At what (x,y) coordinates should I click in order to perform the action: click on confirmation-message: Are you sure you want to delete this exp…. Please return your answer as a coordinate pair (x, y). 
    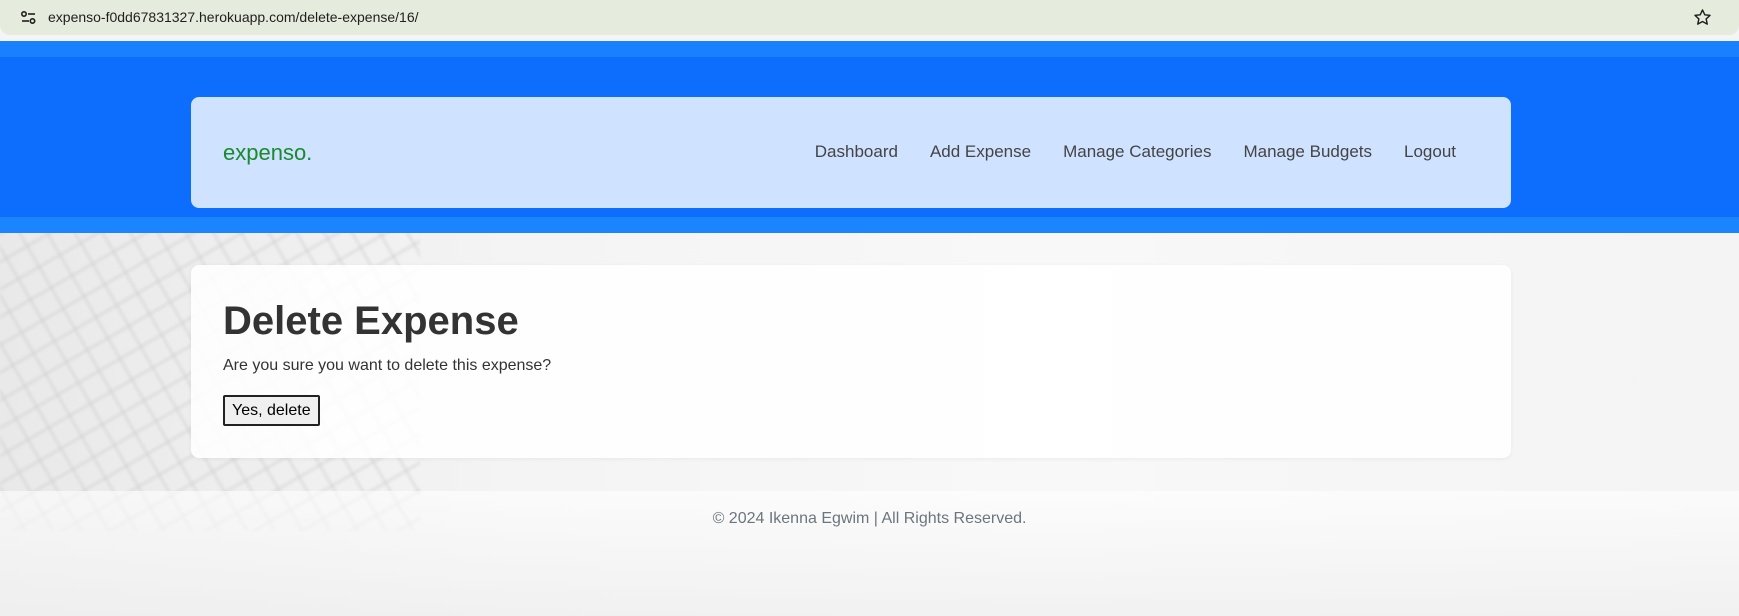
    Looking at the image, I should click on (387, 365).